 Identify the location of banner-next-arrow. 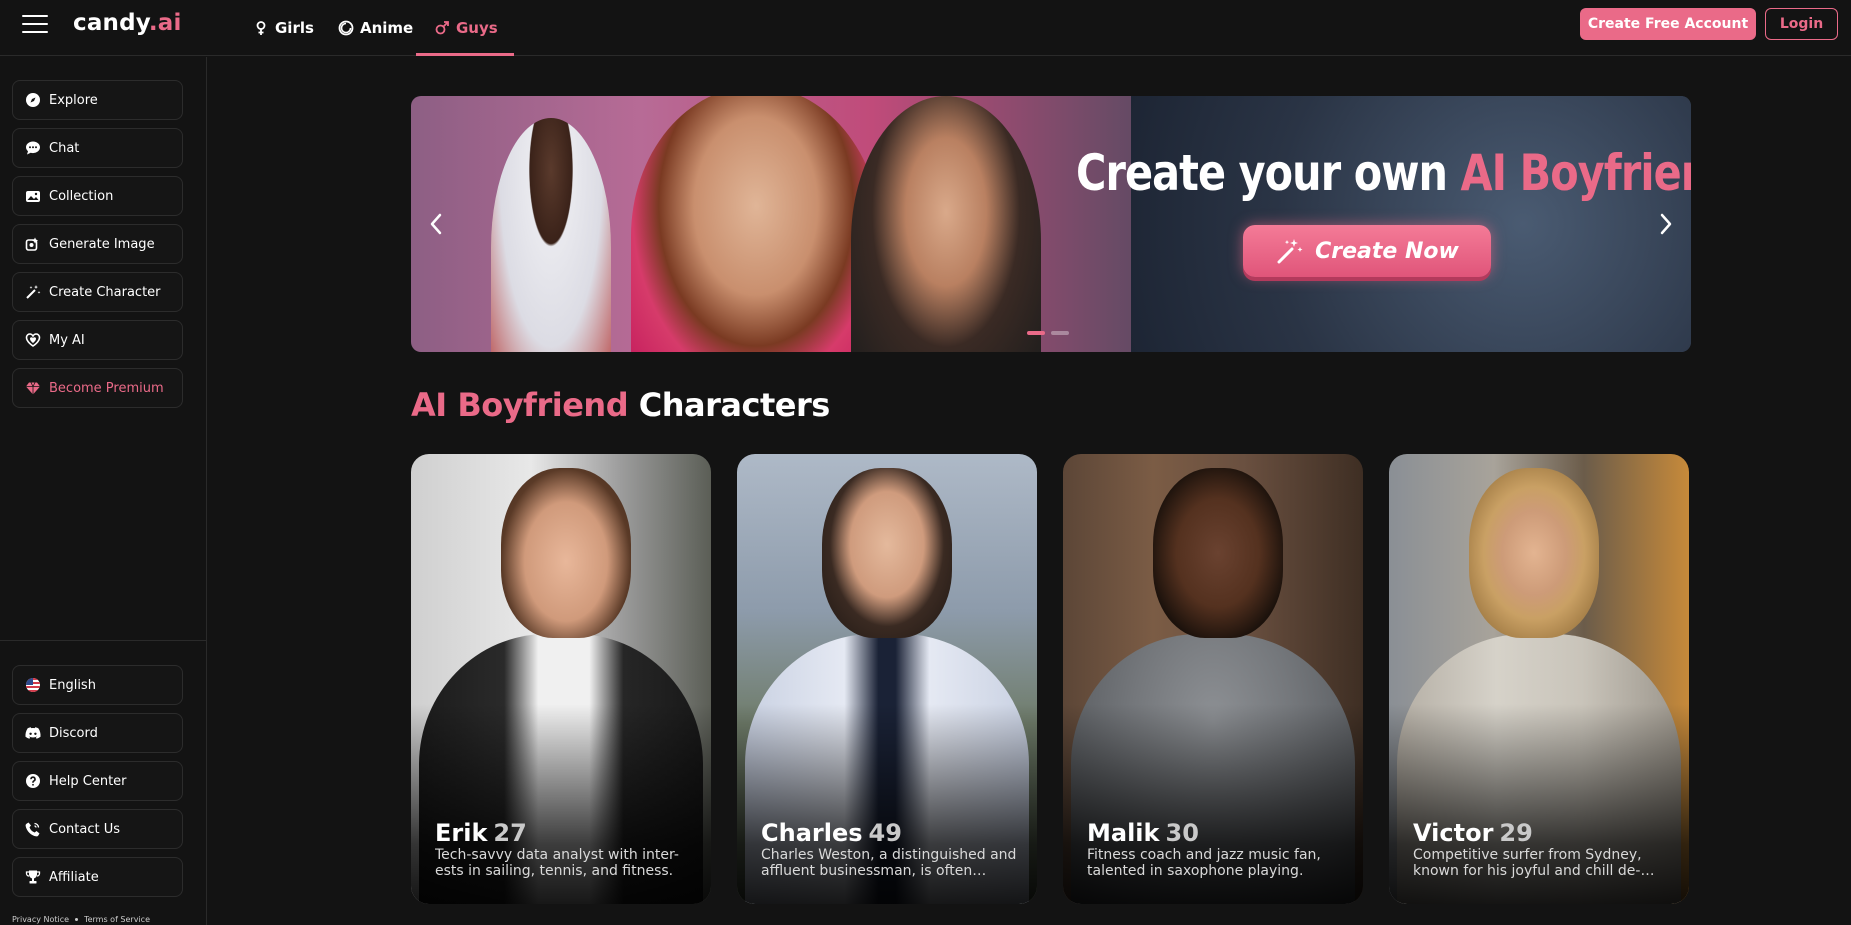
(1666, 224).